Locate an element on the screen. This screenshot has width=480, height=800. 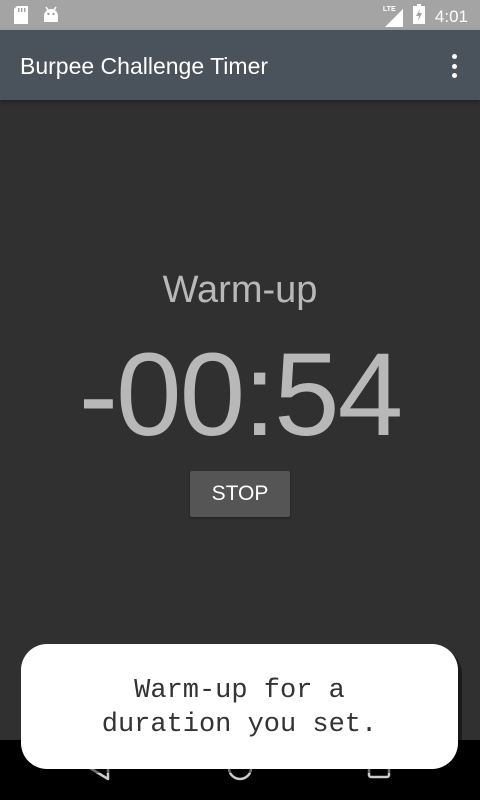
timer-display: -00:54 is located at coordinates (241, 395).